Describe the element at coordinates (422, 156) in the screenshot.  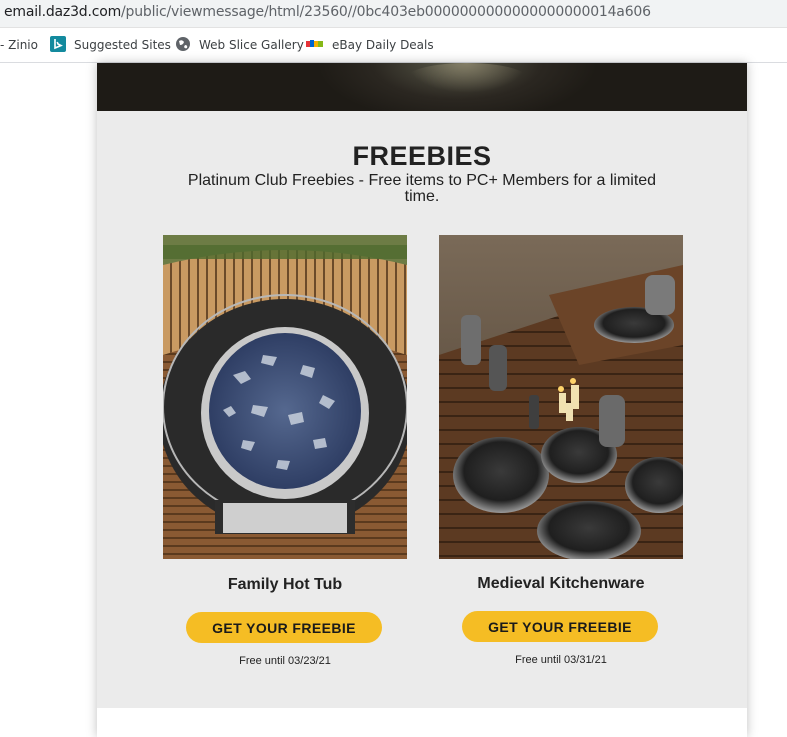
I see `freebies-title: FREEBIES` at that location.